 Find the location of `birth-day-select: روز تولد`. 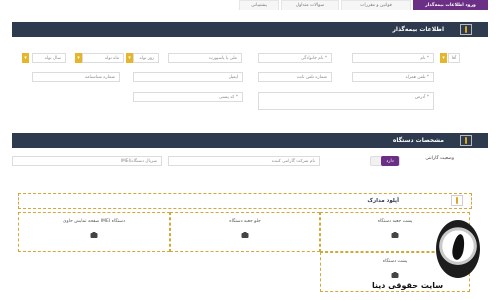

birth-day-select: روز تولد is located at coordinates (146, 58).